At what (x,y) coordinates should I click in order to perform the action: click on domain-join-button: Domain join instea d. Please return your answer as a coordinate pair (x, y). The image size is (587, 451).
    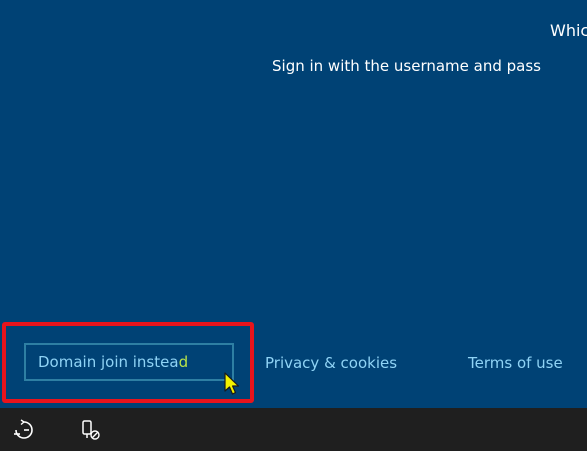
    Looking at the image, I should click on (129, 362).